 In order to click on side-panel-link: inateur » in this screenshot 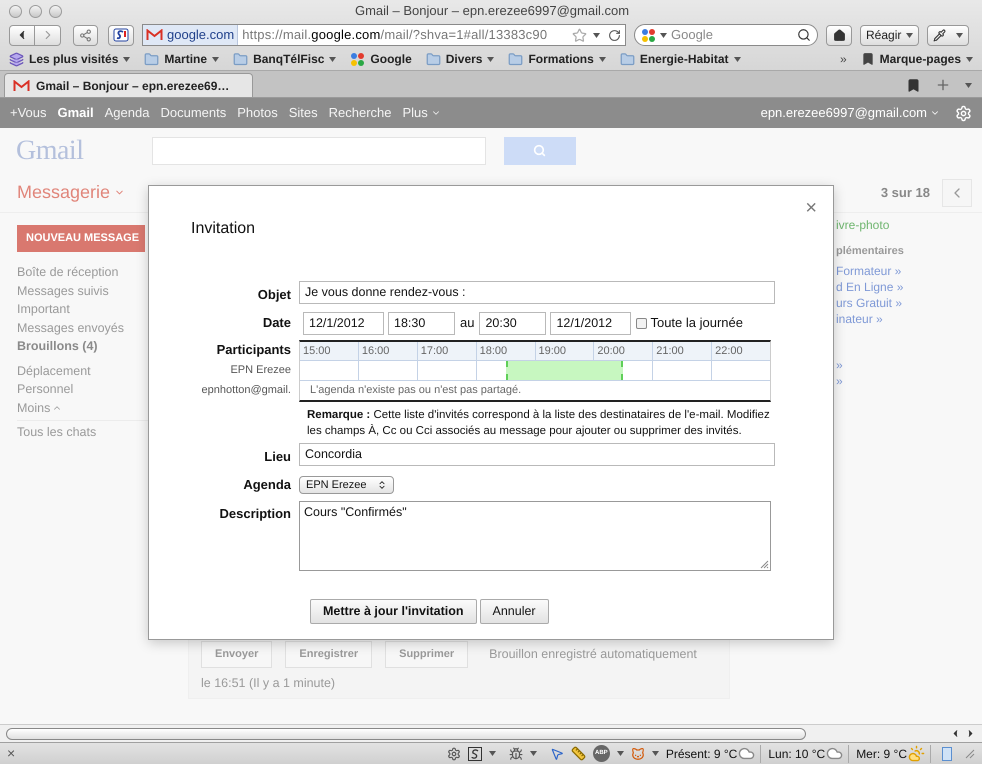, I will do `click(909, 319)`.